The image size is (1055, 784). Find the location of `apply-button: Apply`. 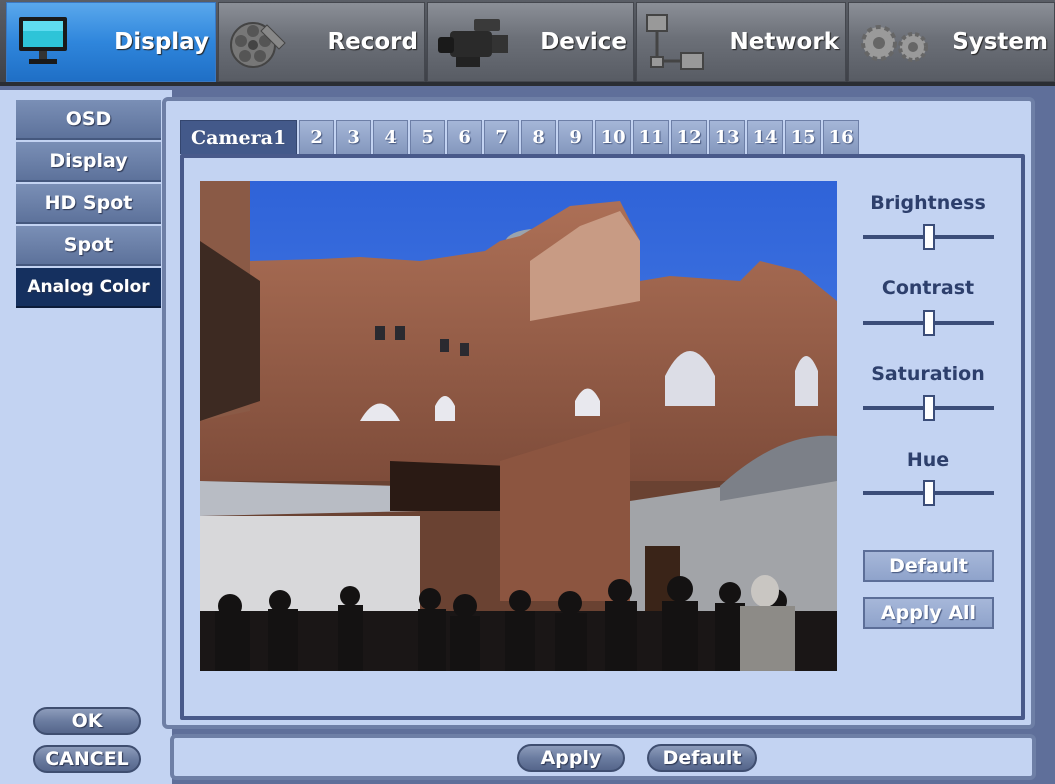

apply-button: Apply is located at coordinates (571, 758).